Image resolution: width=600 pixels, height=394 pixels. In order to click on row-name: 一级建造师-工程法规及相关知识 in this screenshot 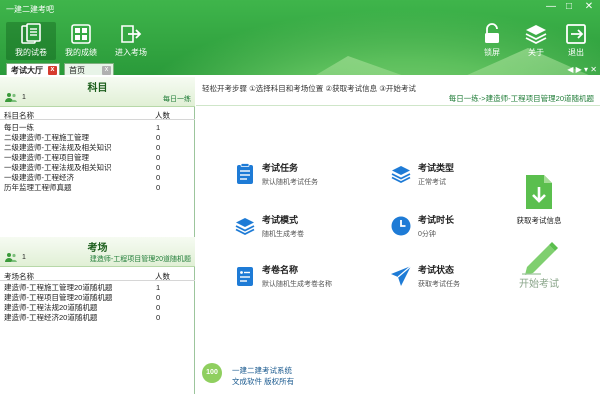, I will do `click(58, 167)`.